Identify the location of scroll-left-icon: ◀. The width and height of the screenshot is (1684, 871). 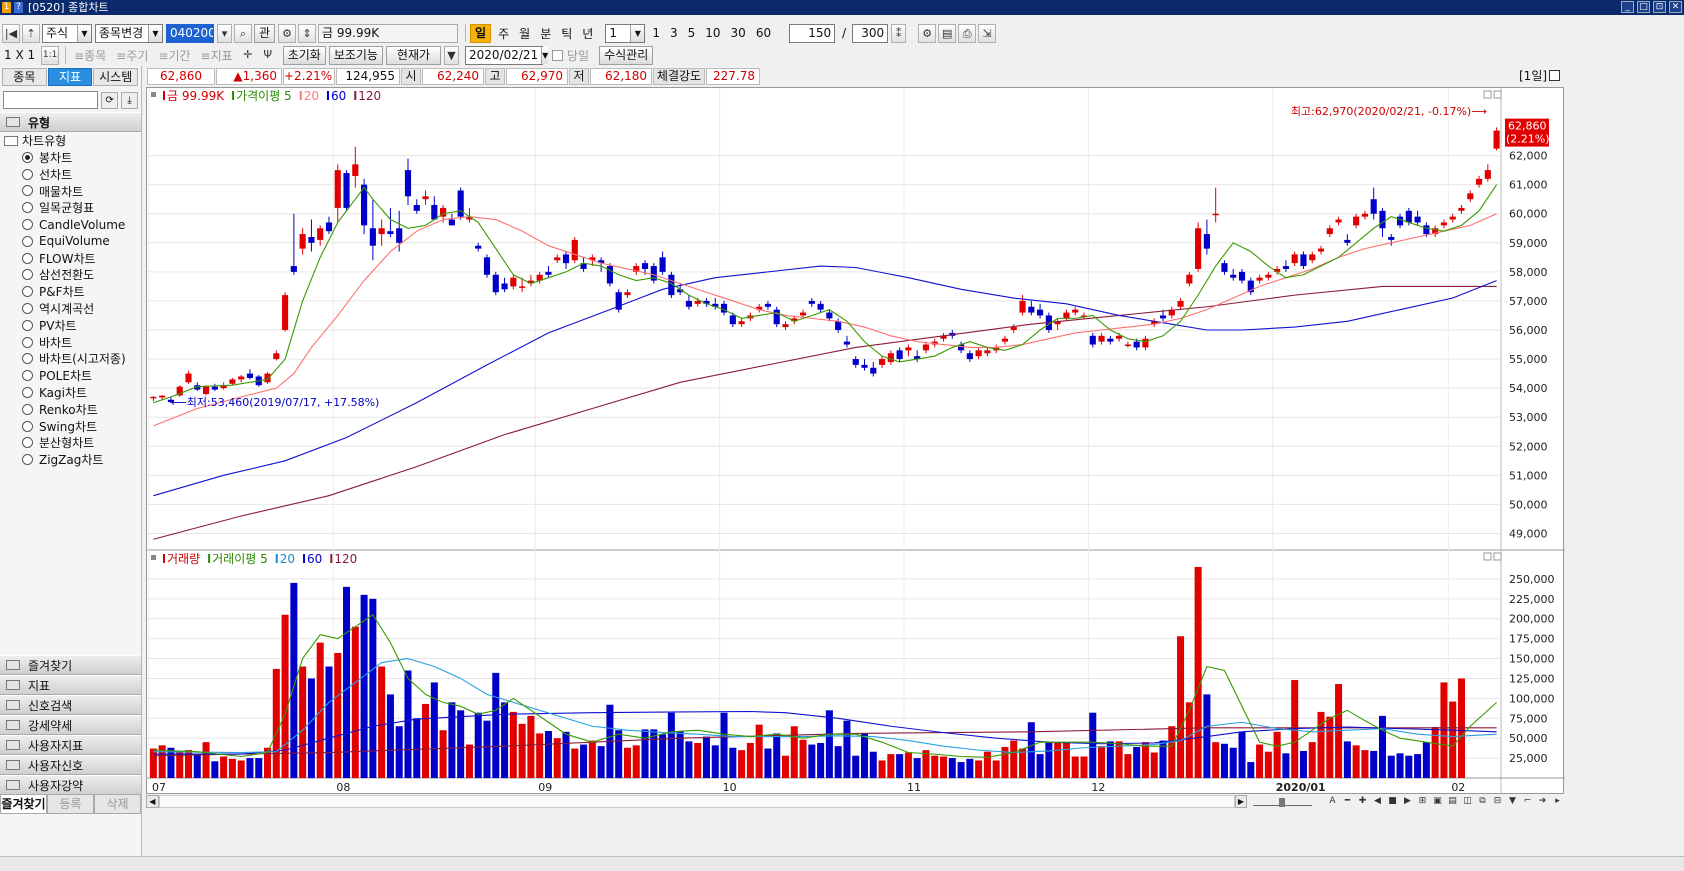
(152, 801).